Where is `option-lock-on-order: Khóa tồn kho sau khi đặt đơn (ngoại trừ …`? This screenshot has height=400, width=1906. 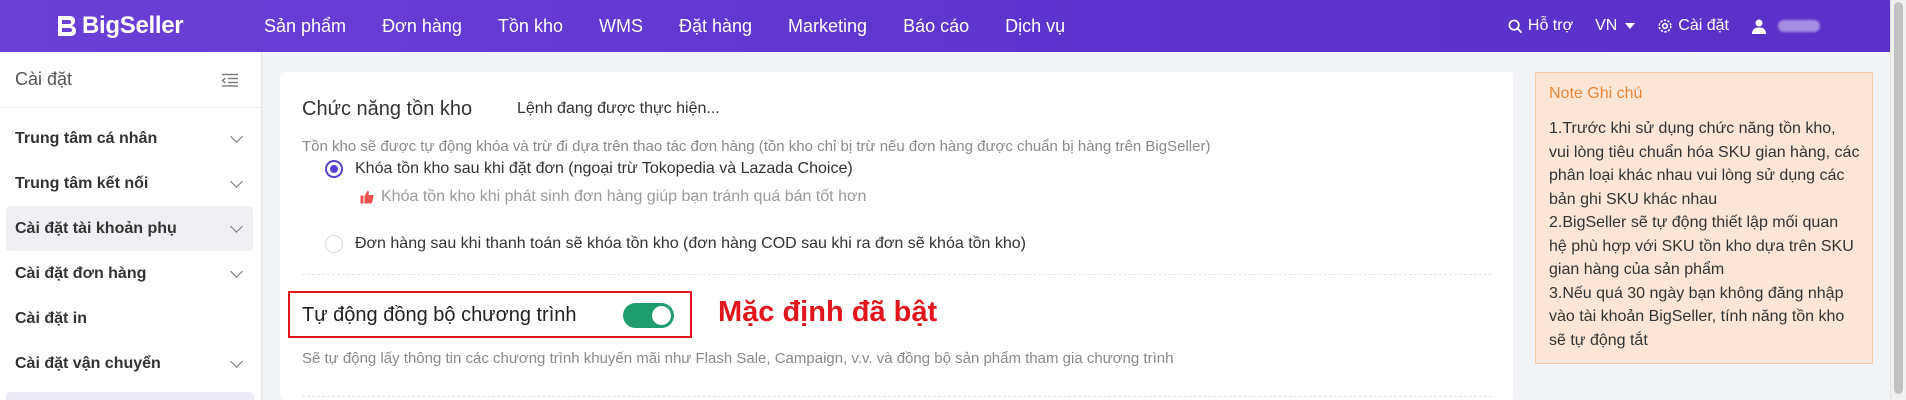 option-lock-on-order: Khóa tồn kho sau khi đặt đơn (ngoại trừ … is located at coordinates (589, 169).